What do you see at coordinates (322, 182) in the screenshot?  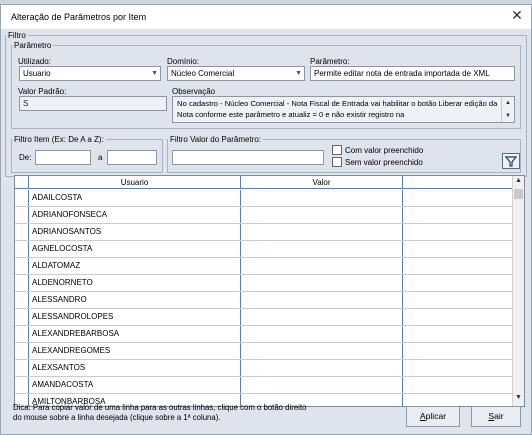 I see `column-header-valor: Valor` at bounding box center [322, 182].